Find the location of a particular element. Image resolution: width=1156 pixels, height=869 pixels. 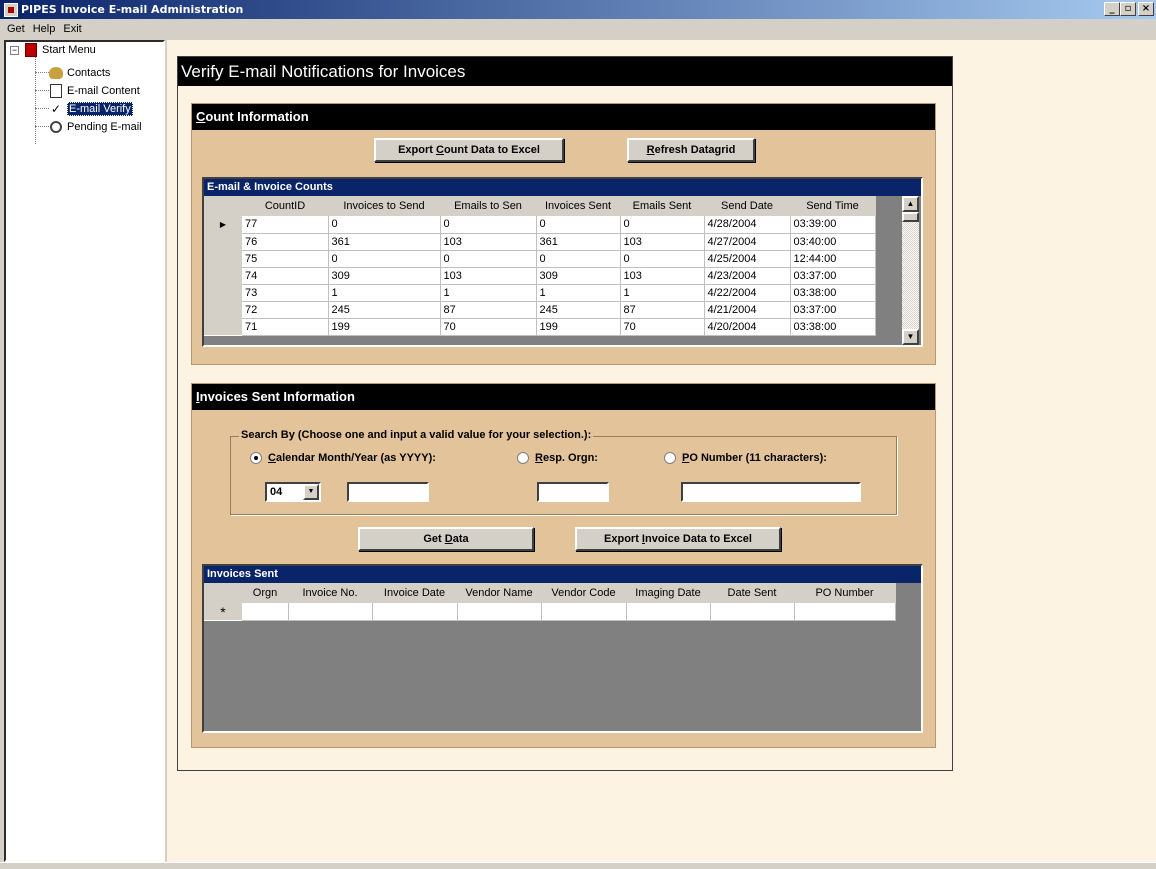

table-row: 75 0 0 0 0 4/25/2004 12:44:00 is located at coordinates (540, 259).